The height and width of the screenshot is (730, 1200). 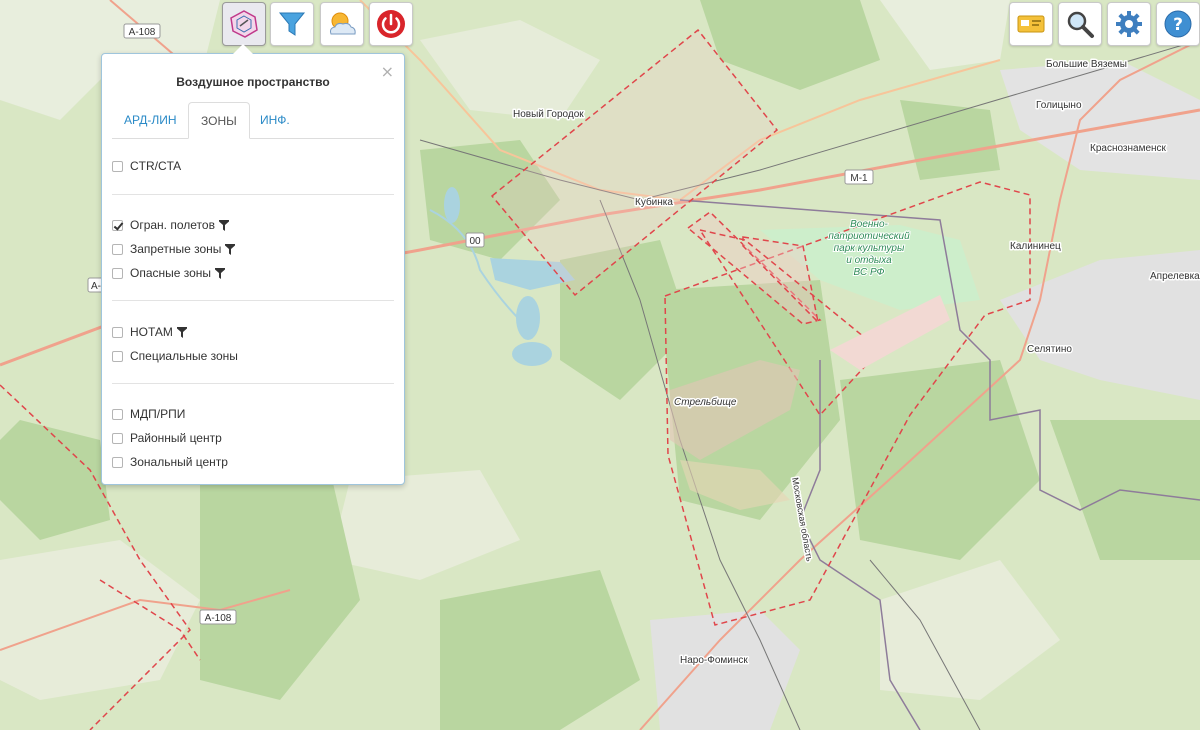 I want to click on place-aprelevka: Апрелевка, so click(x=1175, y=276).